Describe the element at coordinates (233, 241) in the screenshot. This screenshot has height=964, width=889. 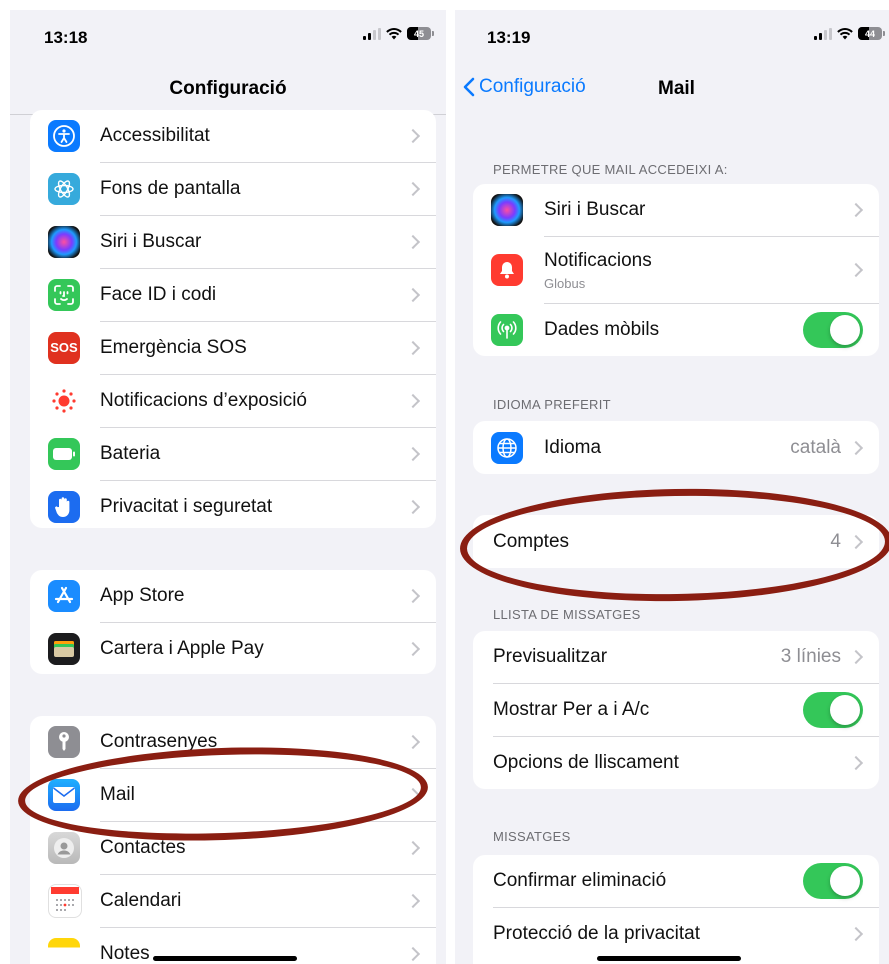
I see `settings-row-siri: Siri i Buscar` at that location.